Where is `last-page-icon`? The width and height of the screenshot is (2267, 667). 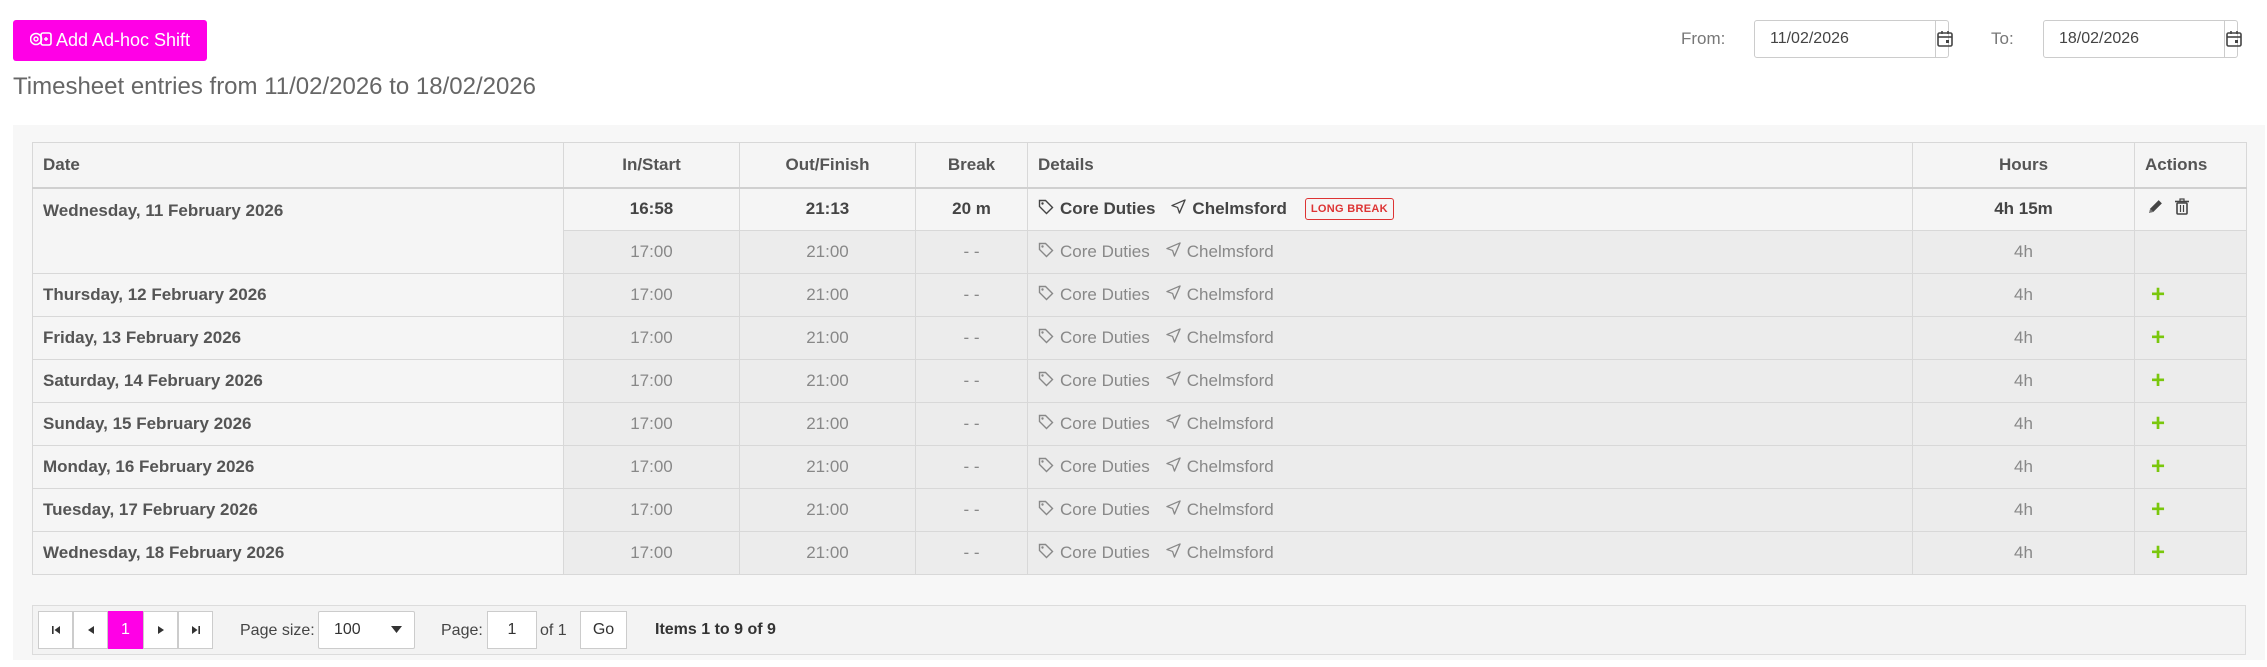
last-page-icon is located at coordinates (195, 630).